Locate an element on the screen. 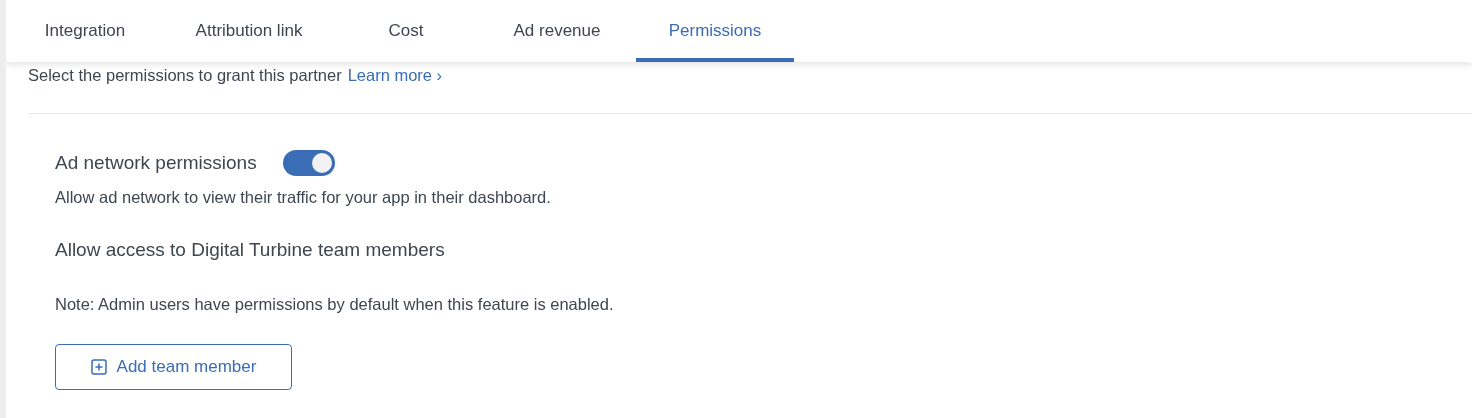 The image size is (1472, 418). add-team-member-button: Add team member is located at coordinates (173, 367).